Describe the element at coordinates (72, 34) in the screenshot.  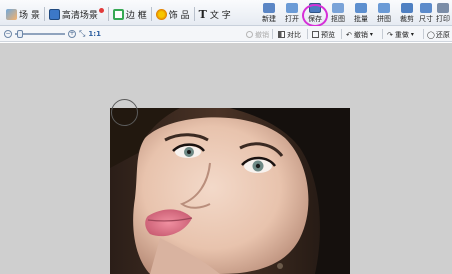
I see `zoom-in-icon: +` at that location.